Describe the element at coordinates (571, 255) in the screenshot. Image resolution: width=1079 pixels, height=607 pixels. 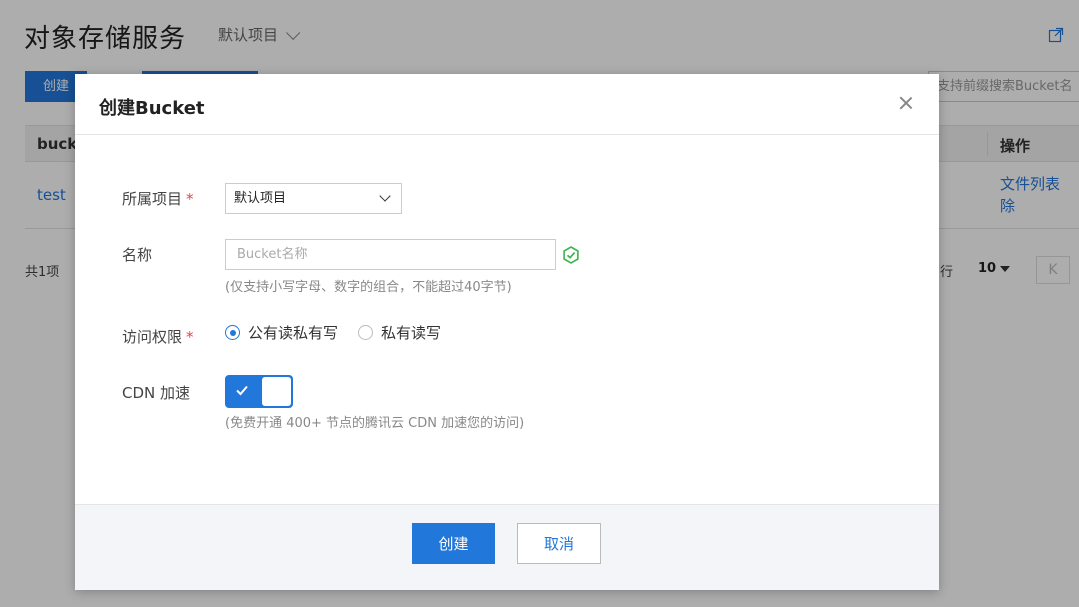
I see `check-circle-icon` at that location.